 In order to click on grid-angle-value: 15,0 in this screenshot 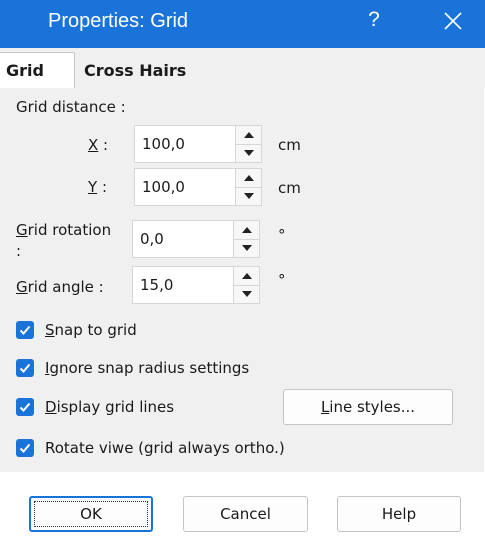, I will do `click(156, 285)`.